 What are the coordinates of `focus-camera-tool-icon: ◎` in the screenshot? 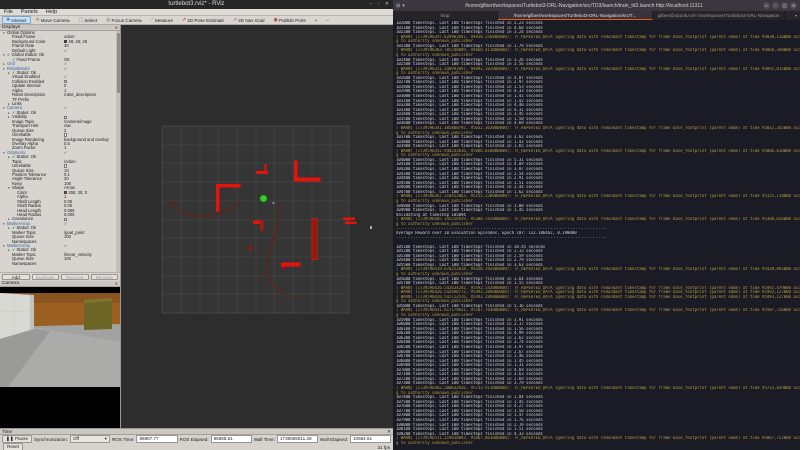 It's located at (108, 19).